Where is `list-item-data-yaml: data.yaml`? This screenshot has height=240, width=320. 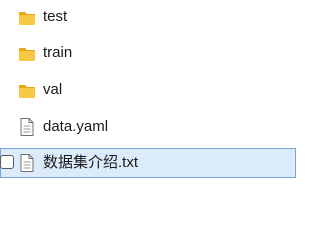
list-item-data-yaml: data.yaml is located at coordinates (148, 127).